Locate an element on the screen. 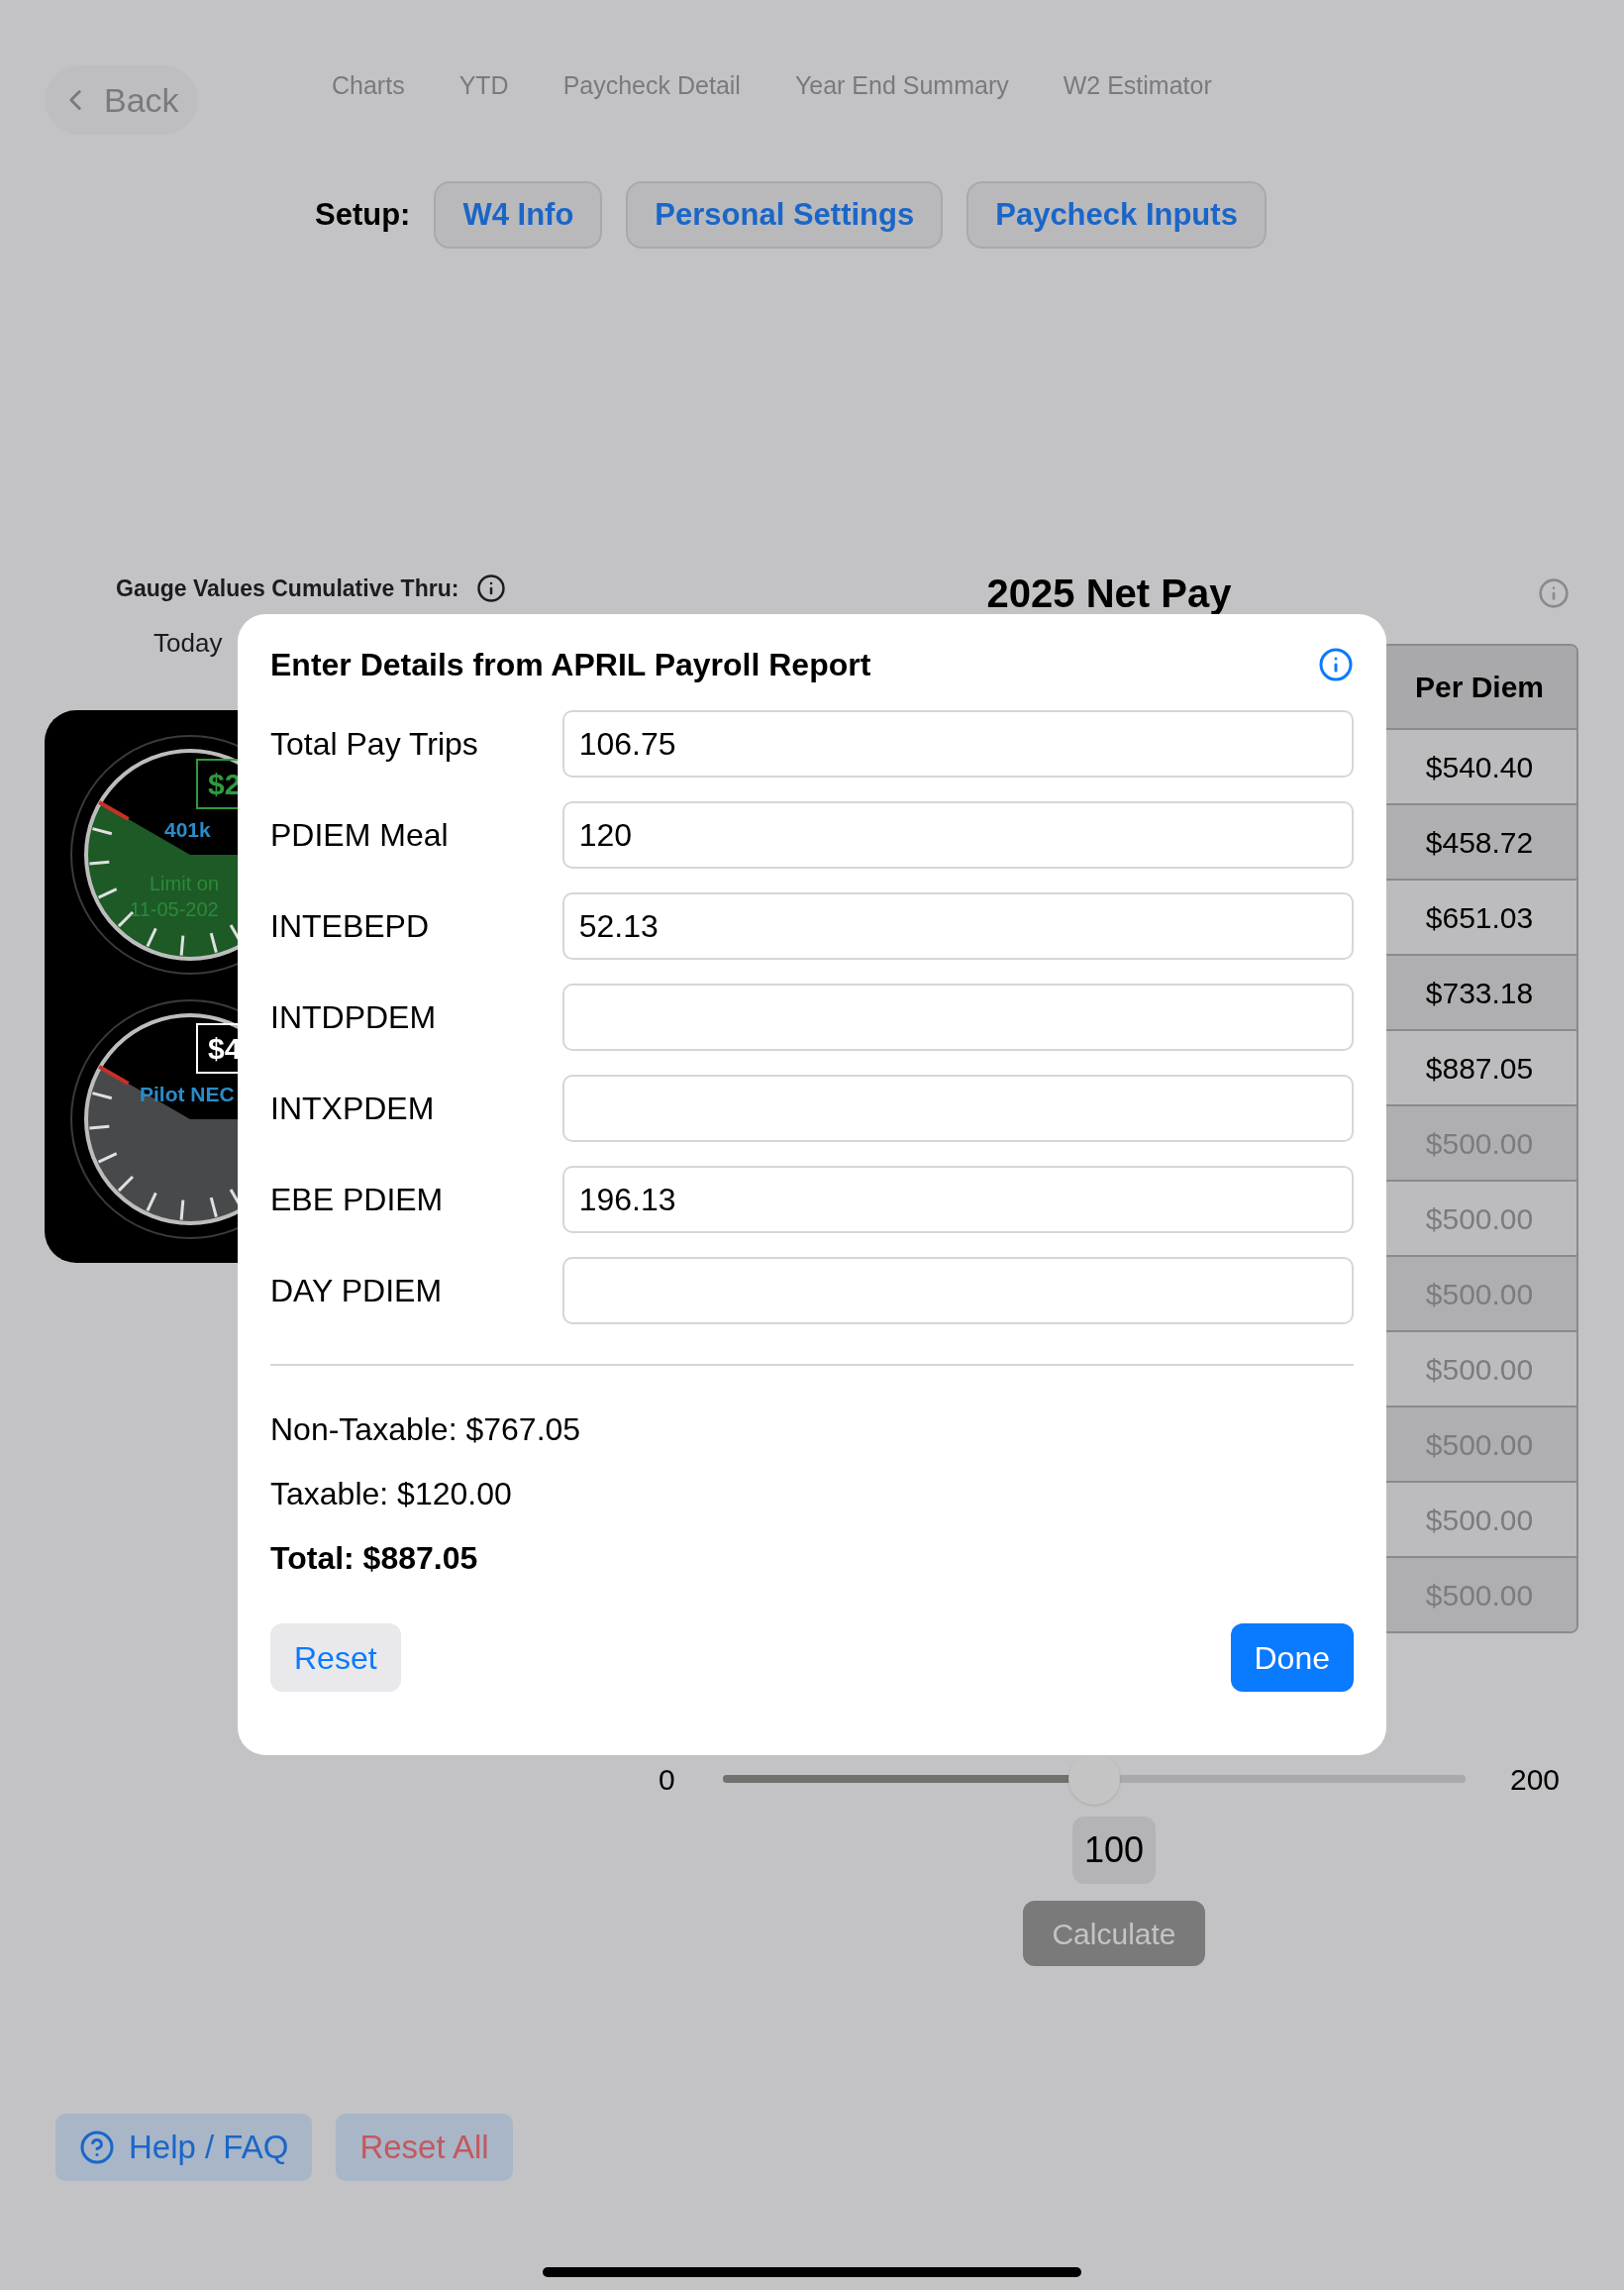 This screenshot has height=2290, width=1624. setup-label: Setup: is located at coordinates (363, 215).